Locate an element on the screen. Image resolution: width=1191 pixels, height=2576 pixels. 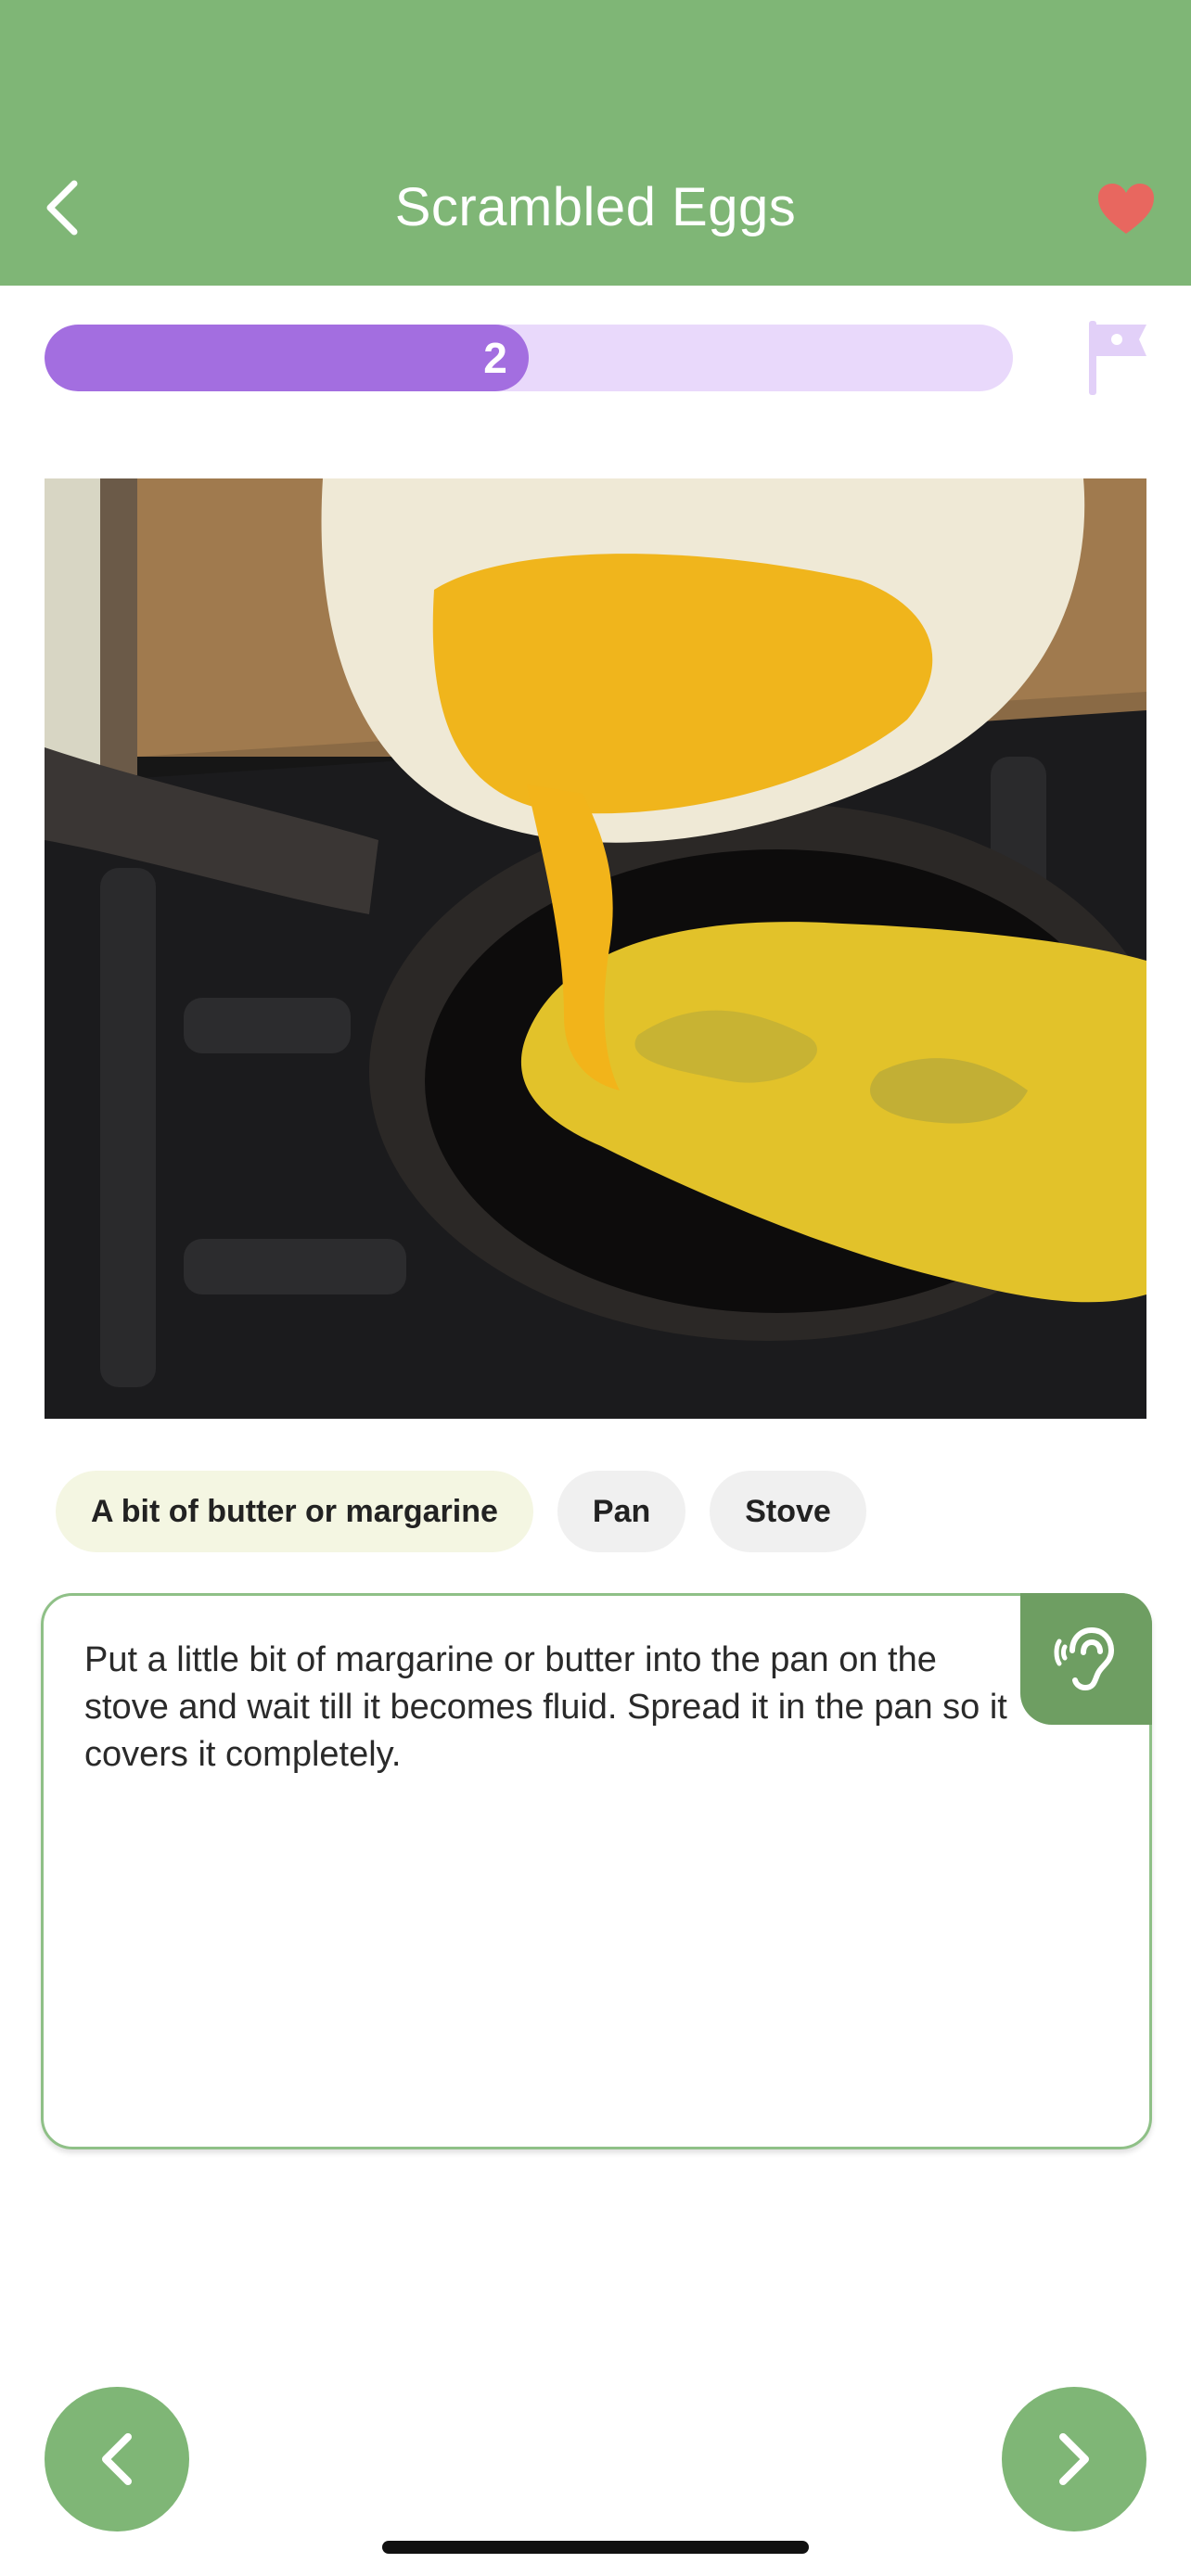
ingredient-tag-stove: Stove is located at coordinates (788, 1511).